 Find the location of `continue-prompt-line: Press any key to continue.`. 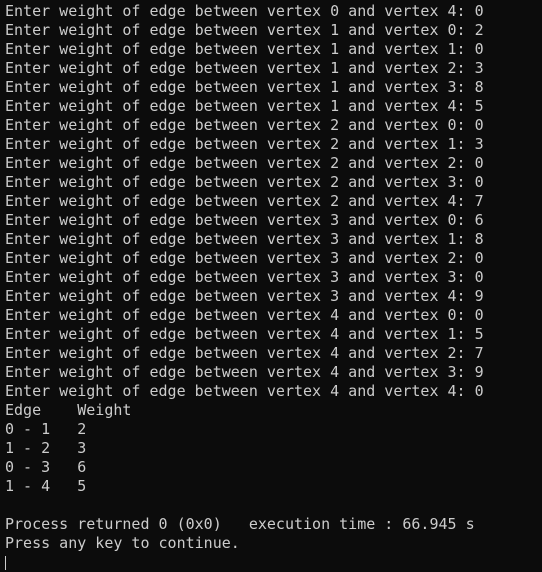

continue-prompt-line: Press any key to continue. is located at coordinates (122, 543).